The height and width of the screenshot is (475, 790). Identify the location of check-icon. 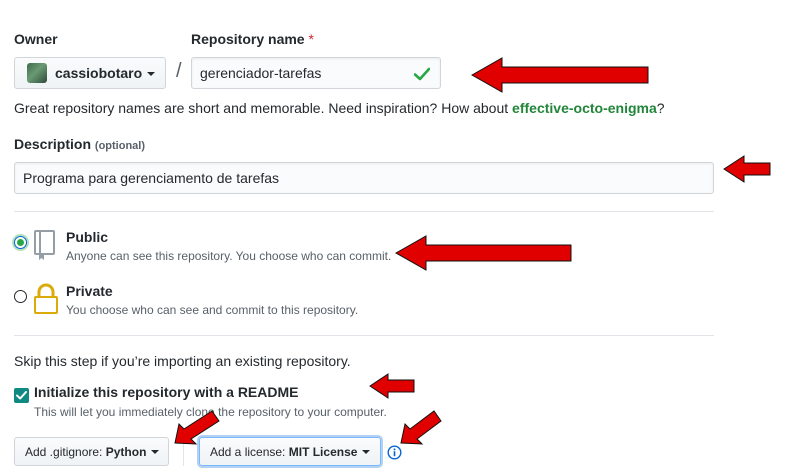
(422, 74).